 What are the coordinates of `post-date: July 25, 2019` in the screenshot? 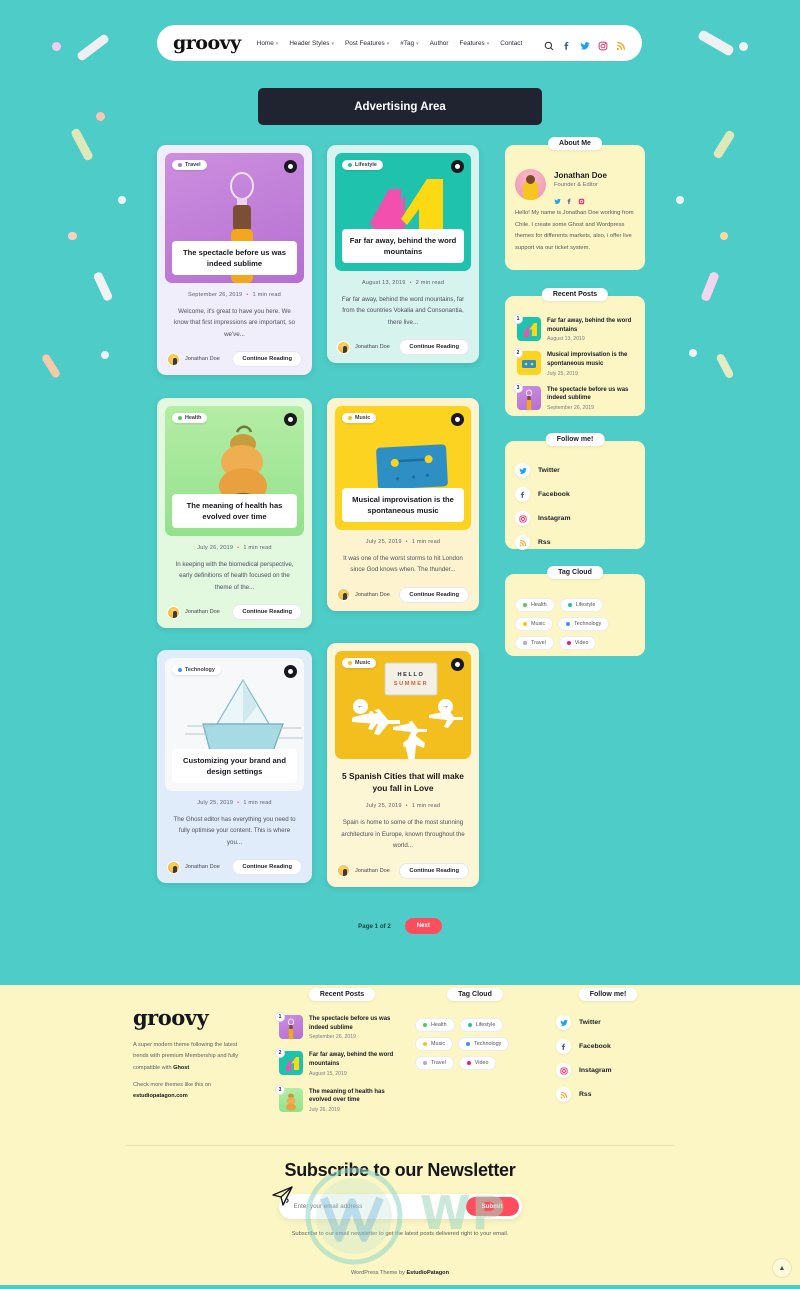 It's located at (383, 806).